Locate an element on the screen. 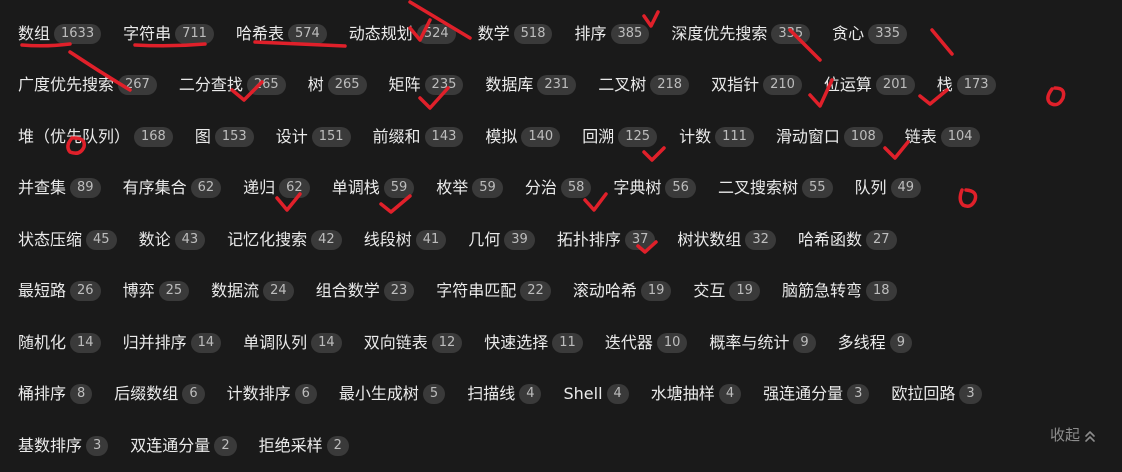 The height and width of the screenshot is (472, 1122). tag-item: 记忆化搜索 42 is located at coordinates (284, 239).